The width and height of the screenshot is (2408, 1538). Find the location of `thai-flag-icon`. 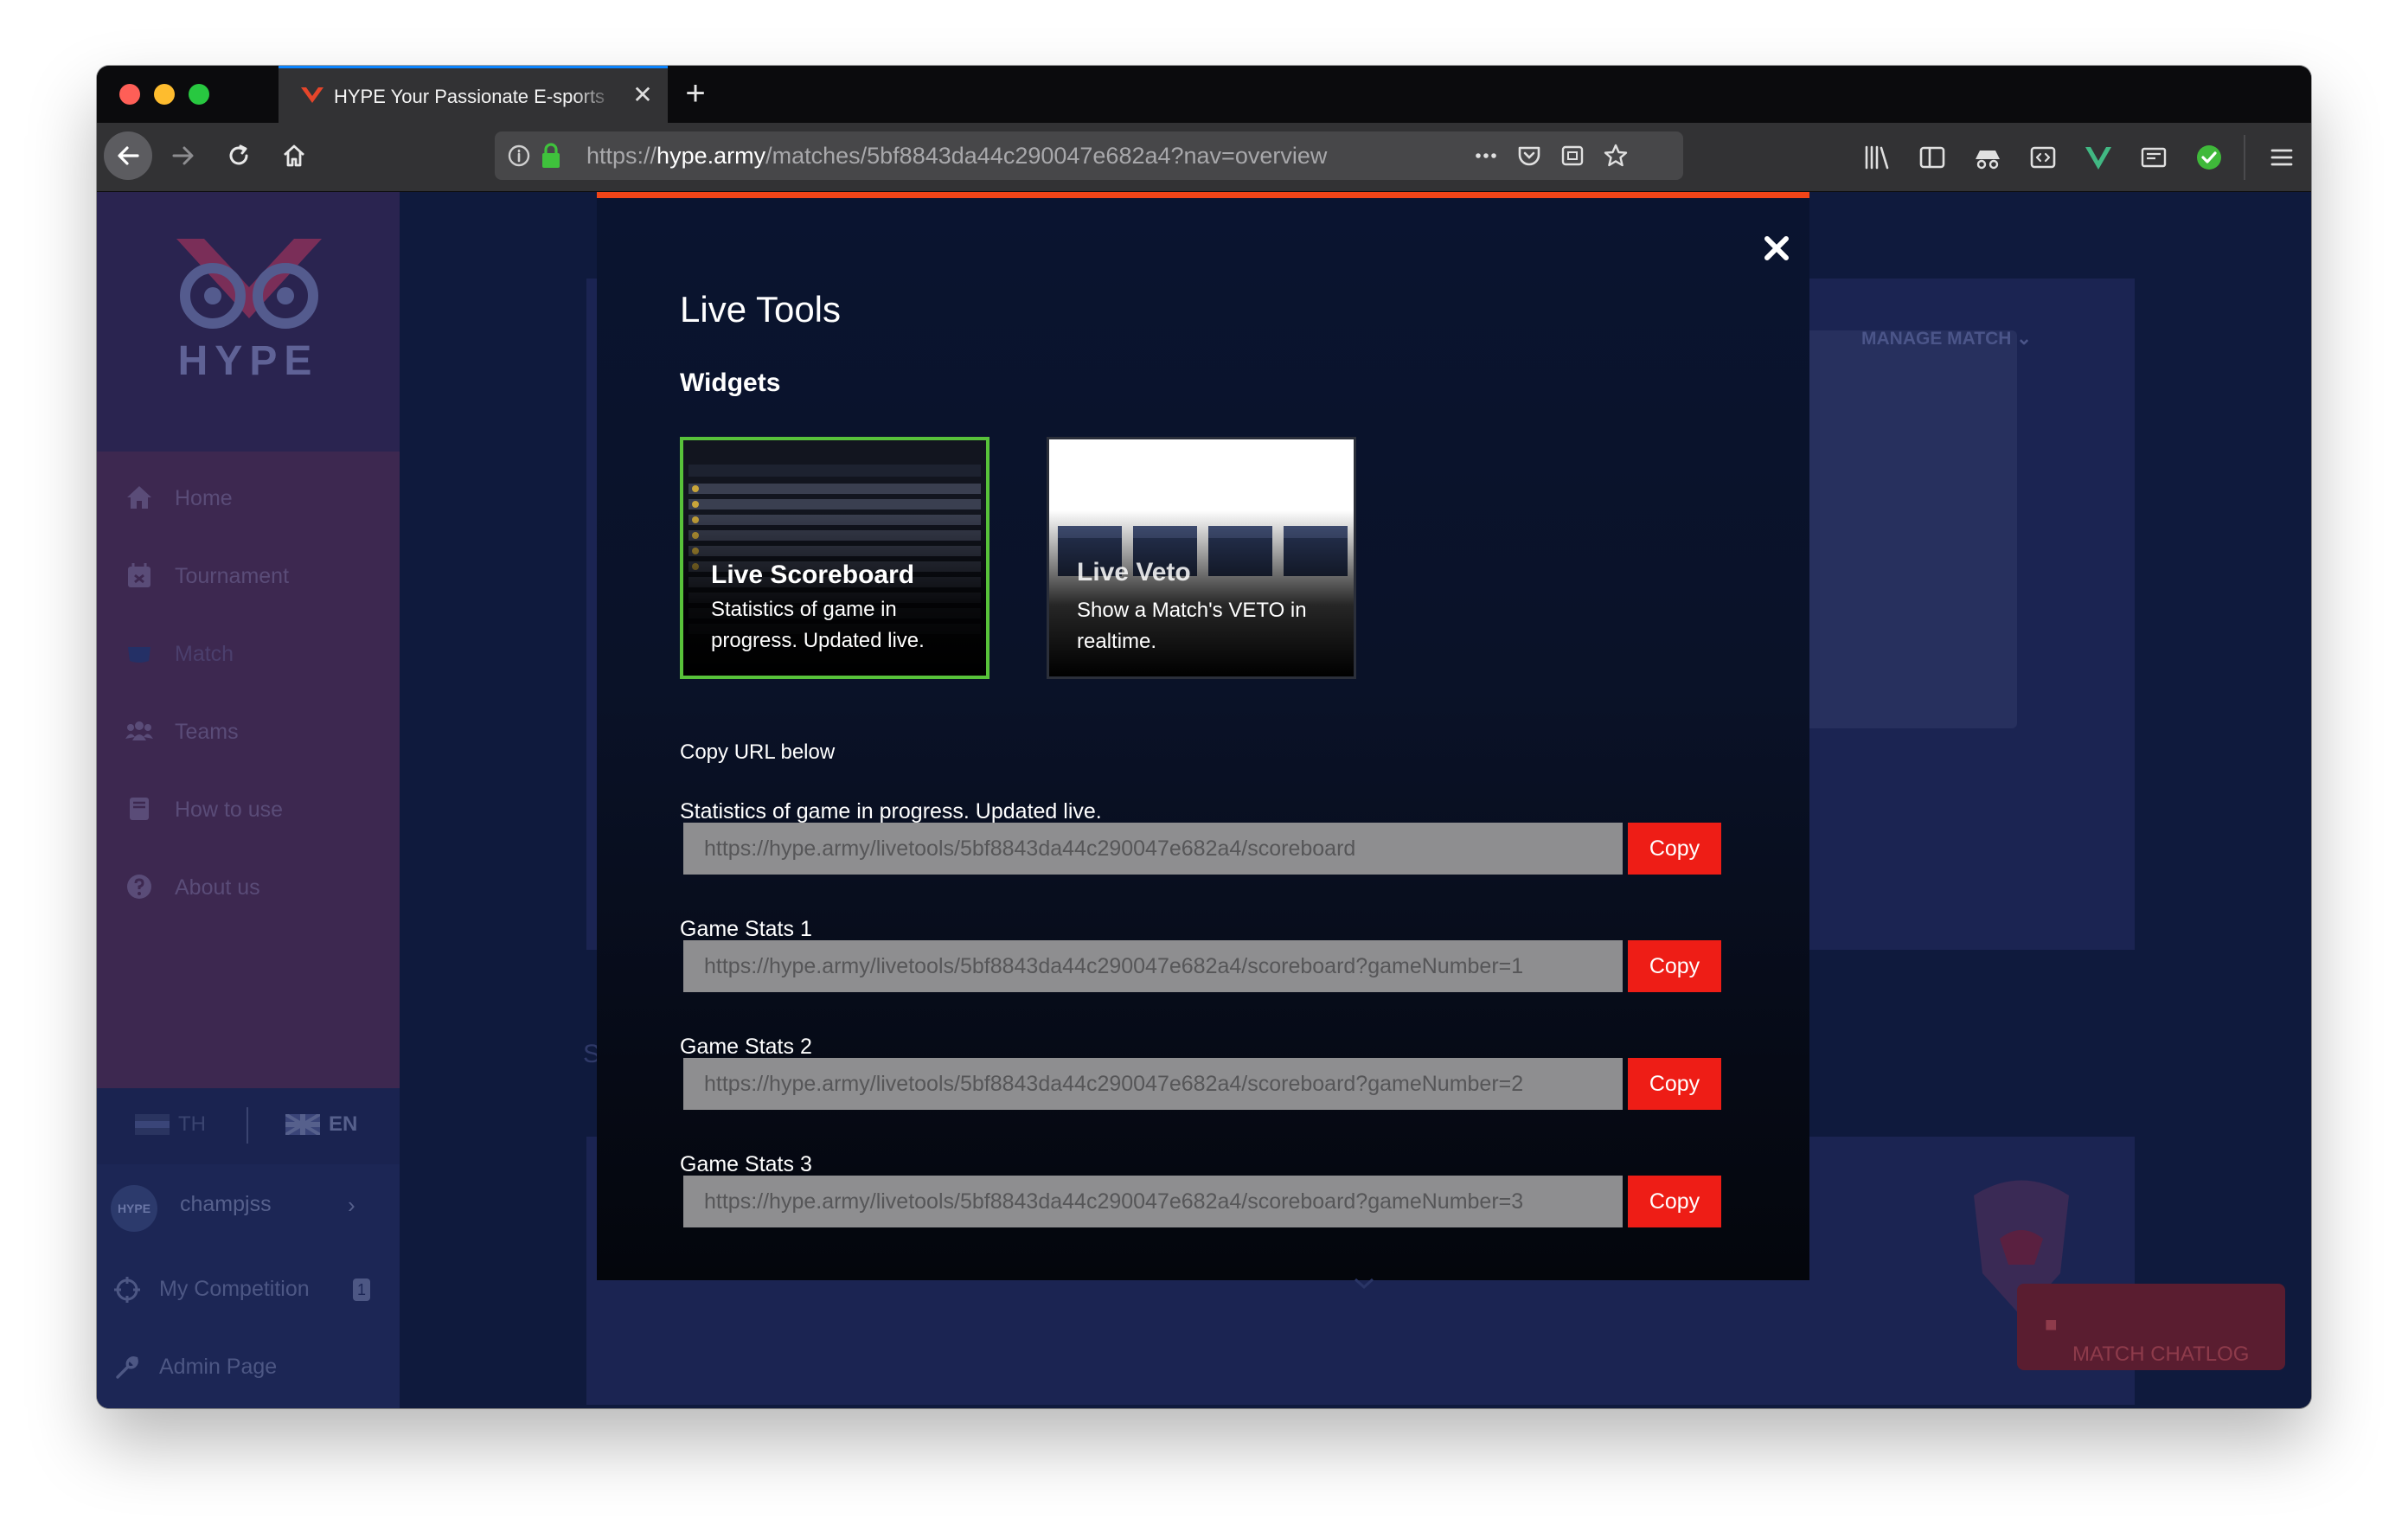

thai-flag-icon is located at coordinates (152, 1125).